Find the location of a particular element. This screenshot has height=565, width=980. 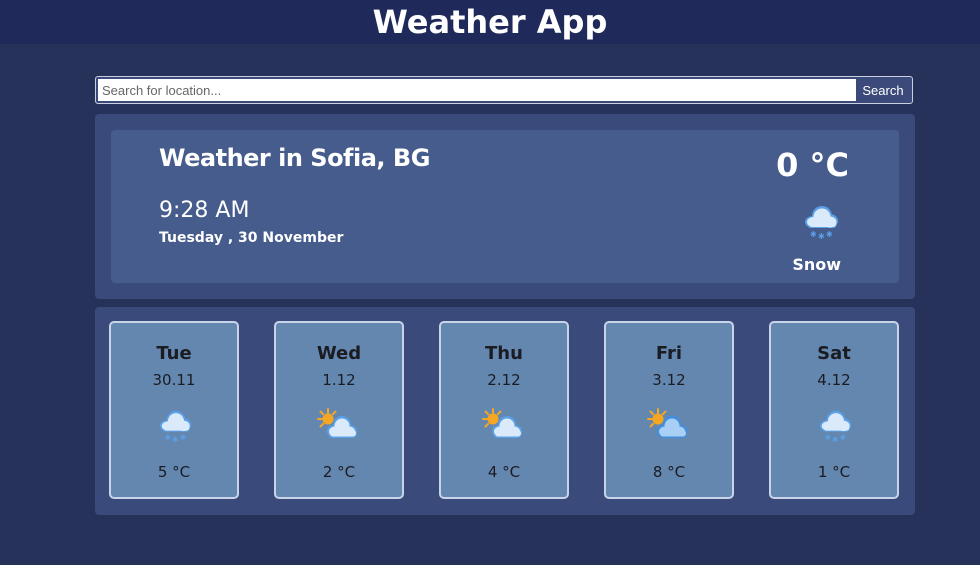

forecast-day-date: 2.12 is located at coordinates (504, 380).